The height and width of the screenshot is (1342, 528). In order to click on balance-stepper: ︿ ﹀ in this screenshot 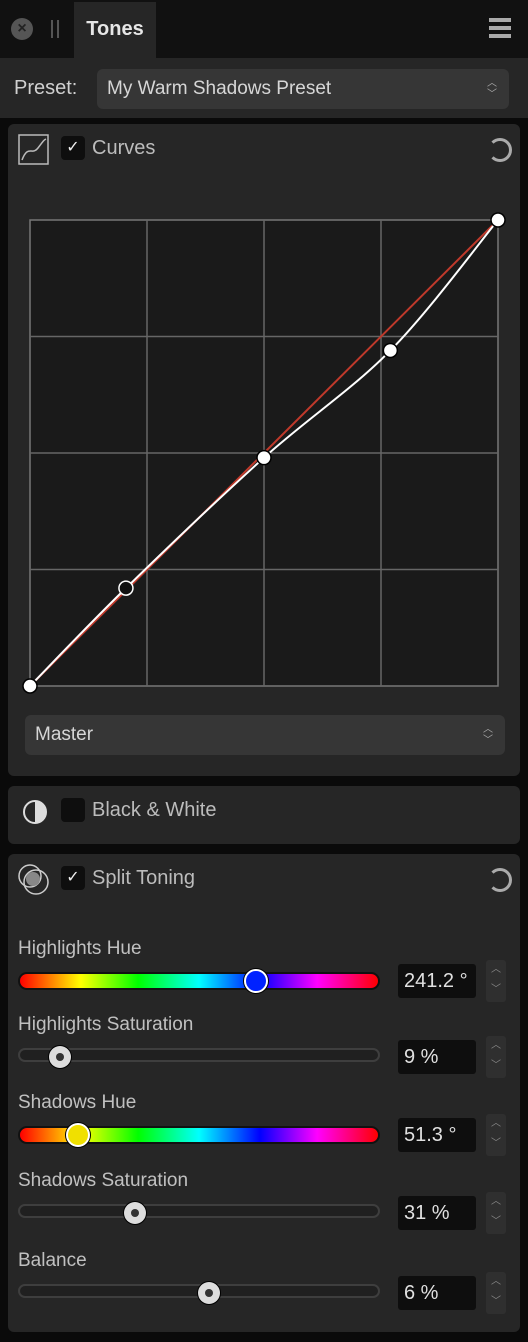, I will do `click(496, 1293)`.